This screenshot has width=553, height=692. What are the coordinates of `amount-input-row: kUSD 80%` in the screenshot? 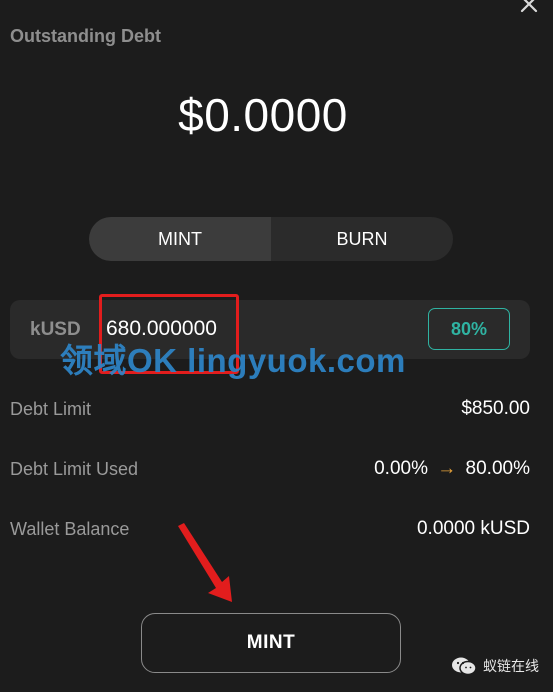 It's located at (270, 329).